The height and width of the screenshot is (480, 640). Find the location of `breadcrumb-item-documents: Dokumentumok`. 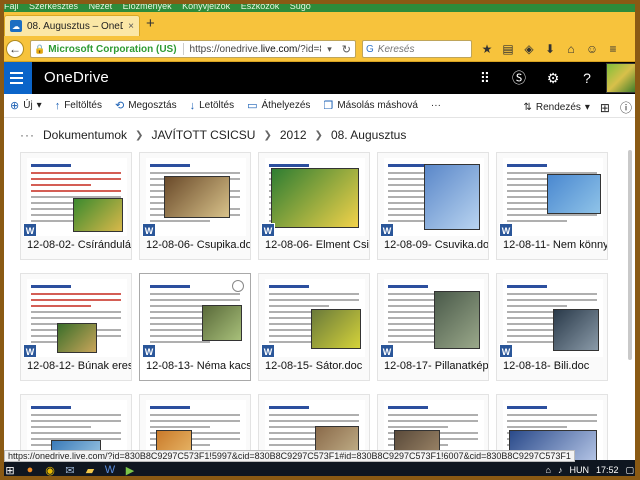

breadcrumb-item-documents: Dokumentumok is located at coordinates (85, 135).